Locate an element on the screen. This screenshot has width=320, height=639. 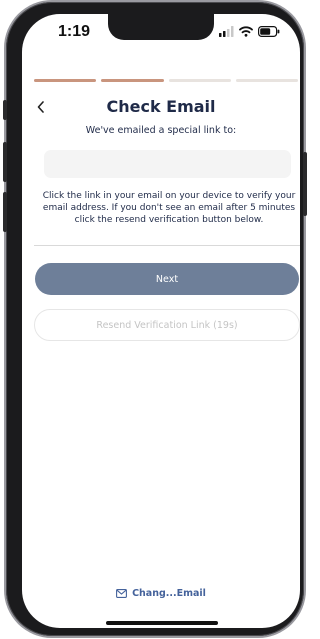
status-time: 1:19 is located at coordinates (74, 31).